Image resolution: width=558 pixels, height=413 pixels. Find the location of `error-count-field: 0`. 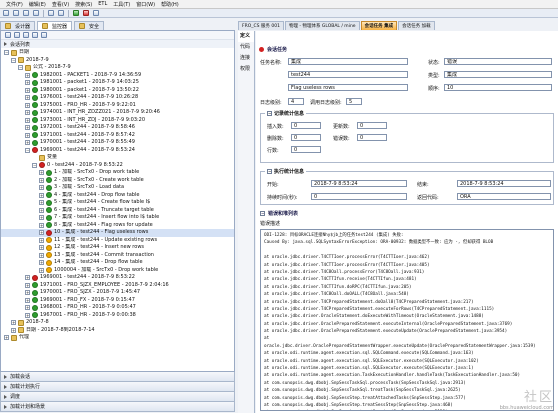

error-count-field: 0 is located at coordinates (372, 137).